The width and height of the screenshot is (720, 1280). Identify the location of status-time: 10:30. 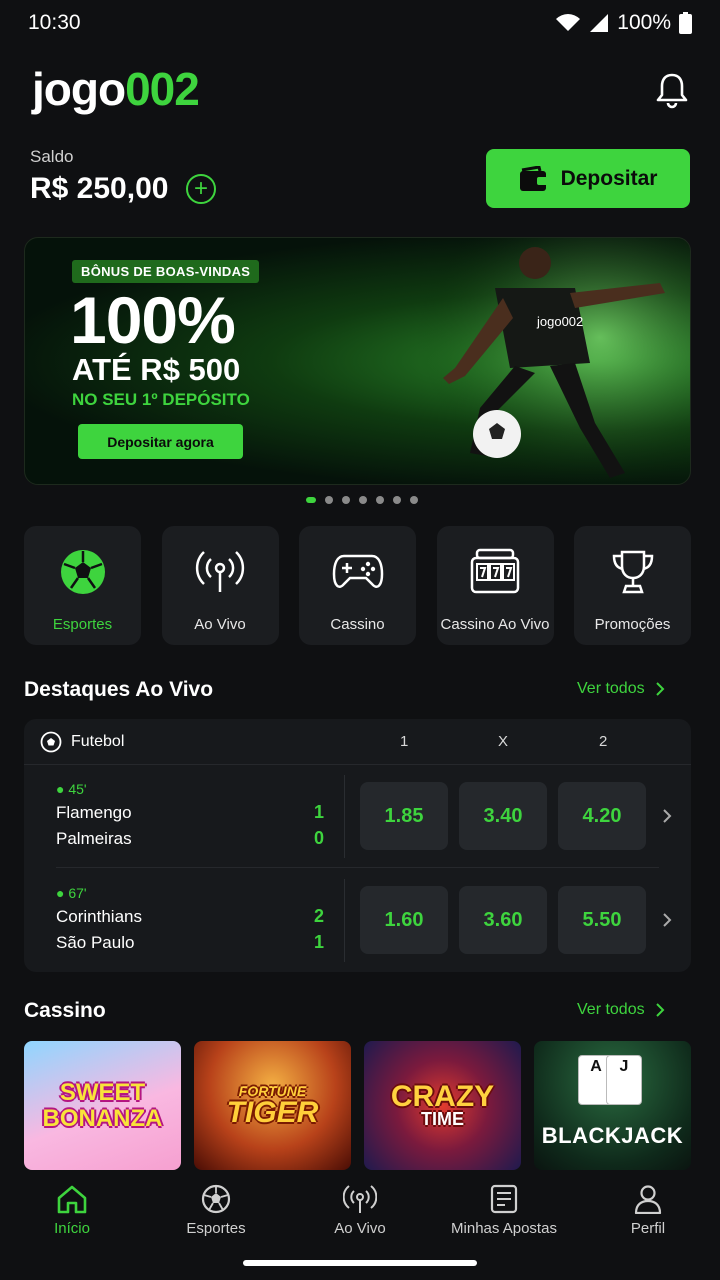
(54, 22).